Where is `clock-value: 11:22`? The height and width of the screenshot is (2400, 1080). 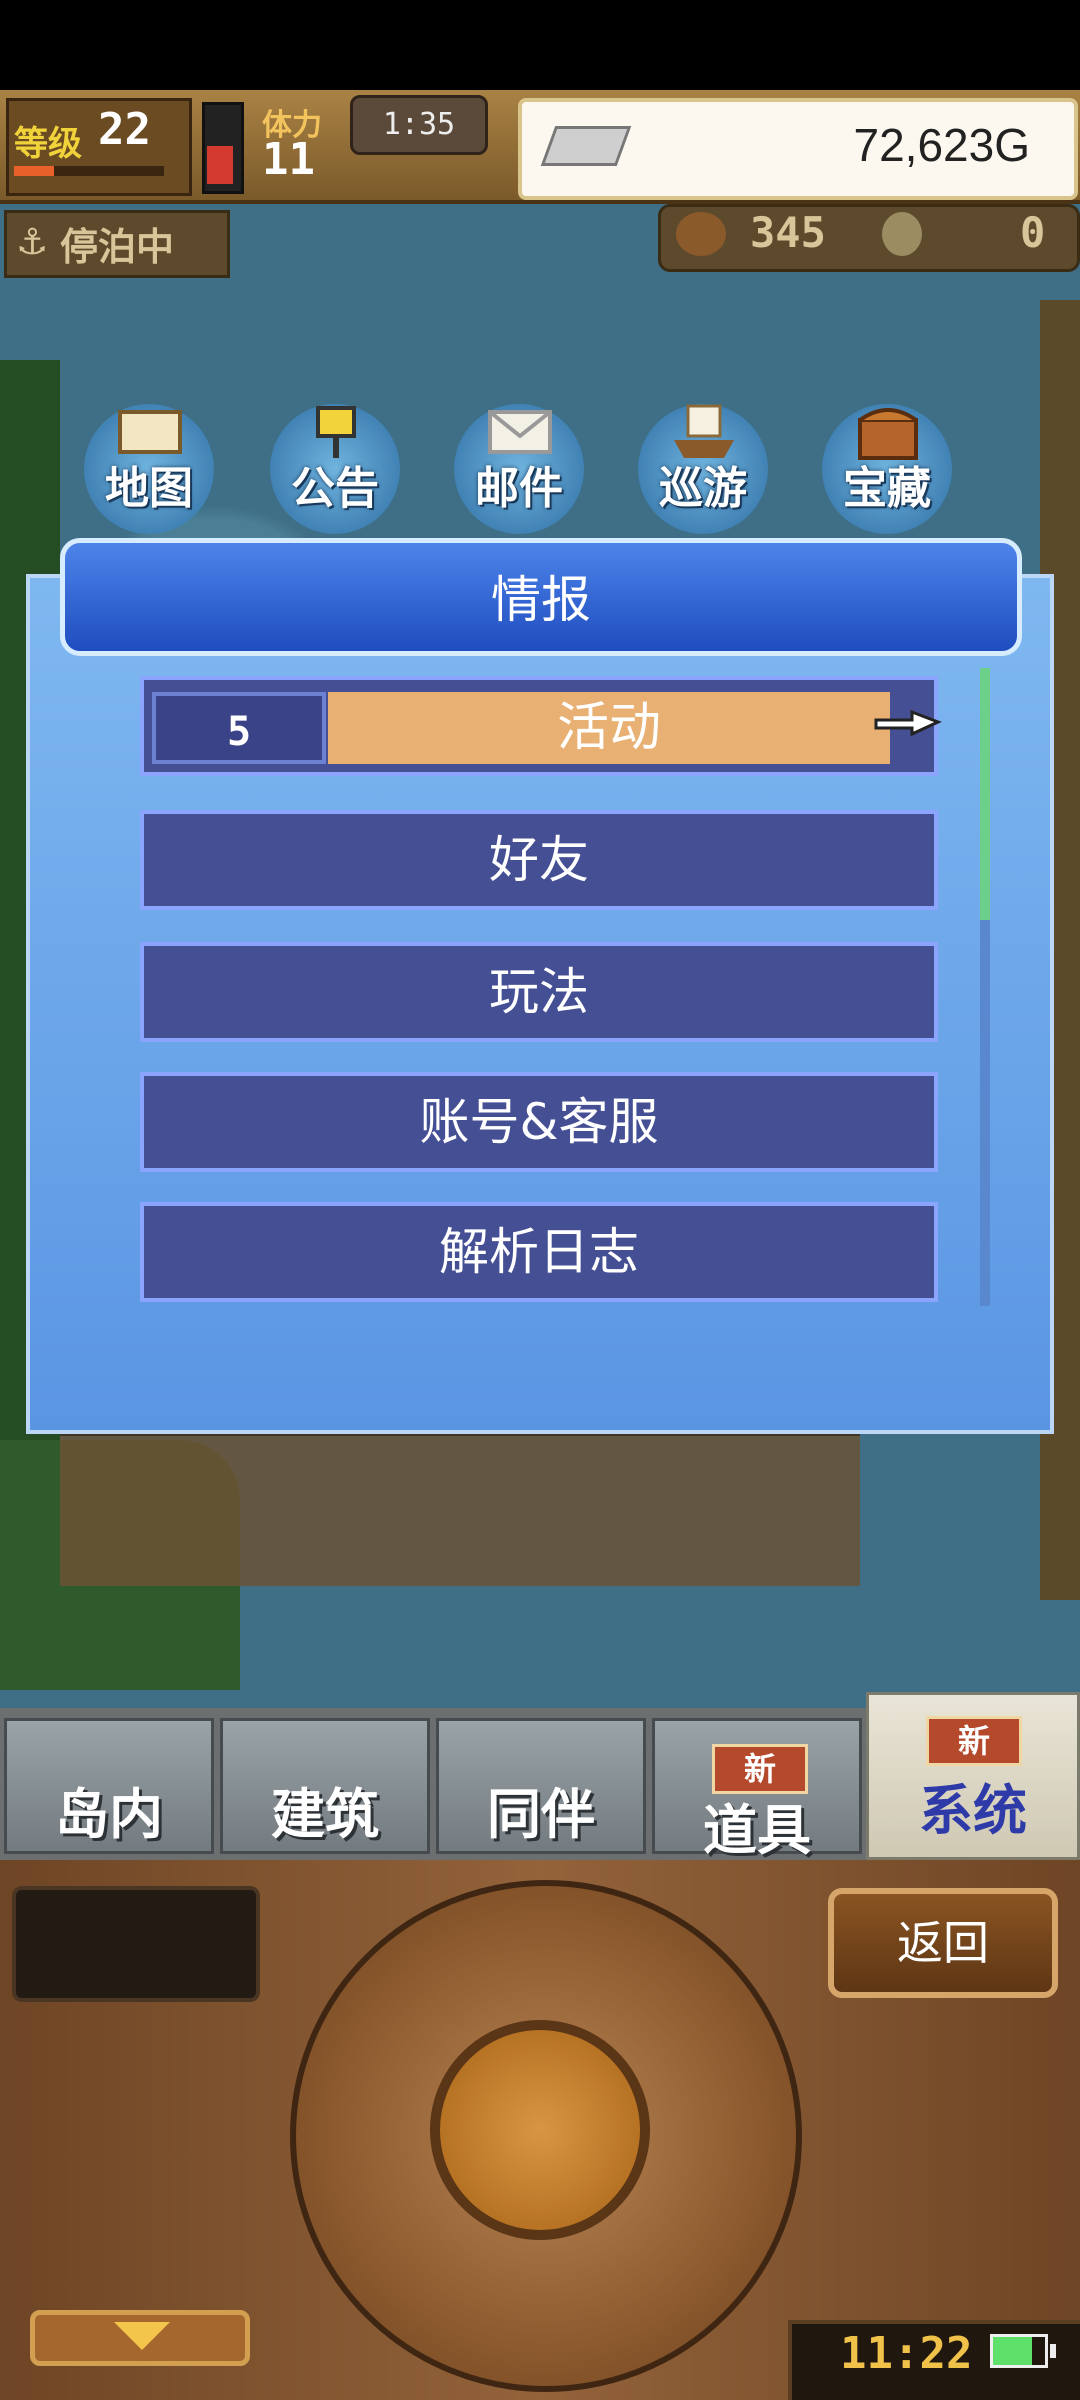
clock-value: 11:22 is located at coordinates (906, 2353).